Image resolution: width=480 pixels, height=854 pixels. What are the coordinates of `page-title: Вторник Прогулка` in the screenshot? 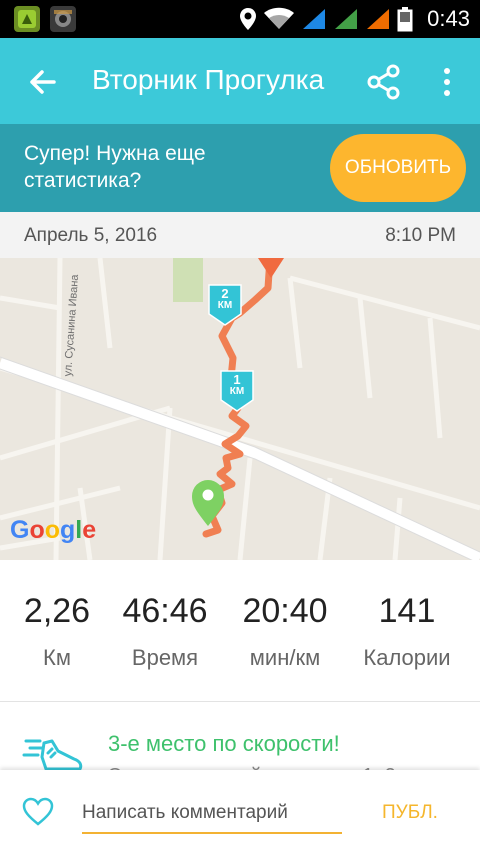 It's located at (208, 79).